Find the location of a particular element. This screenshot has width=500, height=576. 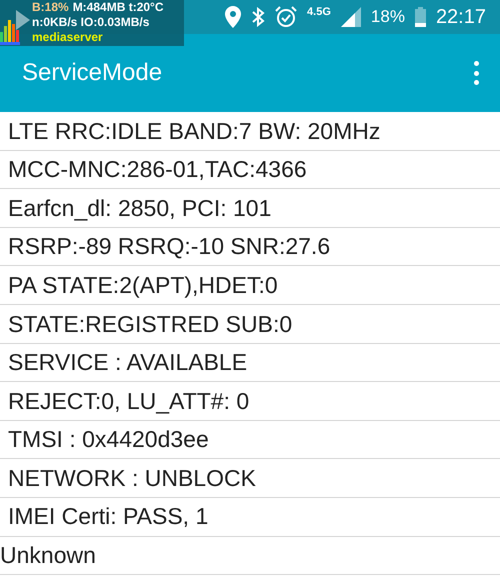

alarm-clock-icon is located at coordinates (286, 17).